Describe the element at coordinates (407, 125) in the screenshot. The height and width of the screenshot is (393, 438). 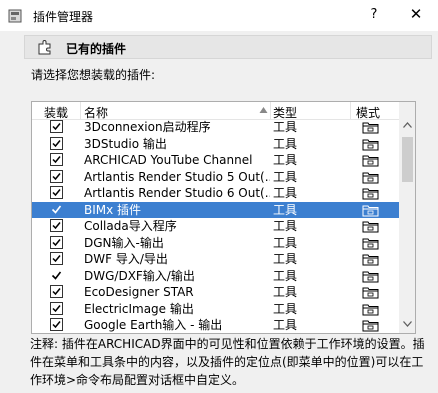
I see `scroll-up-icon` at that location.